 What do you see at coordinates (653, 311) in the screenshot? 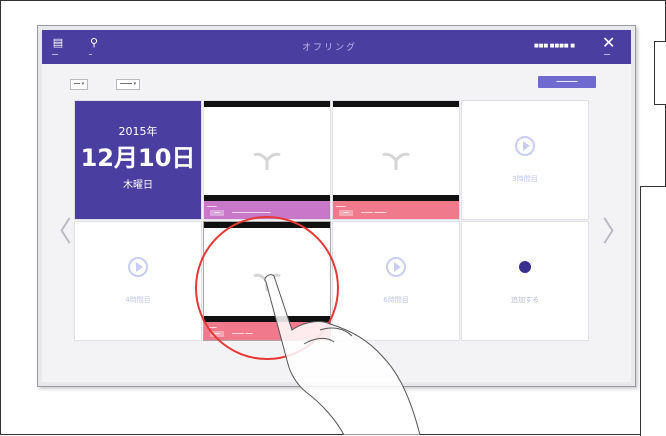
I see `callout-box-right` at bounding box center [653, 311].